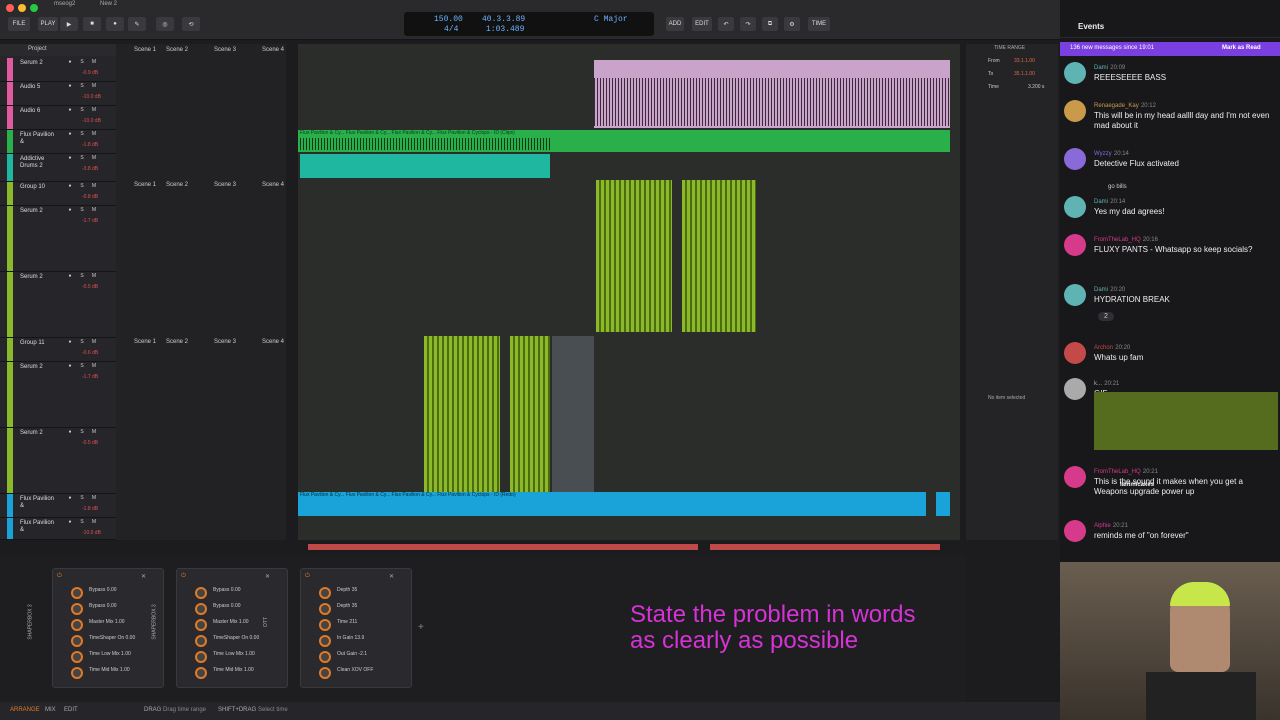  Describe the element at coordinates (225, 185) in the screenshot. I see `group10-scene-3: Scene 3` at that location.